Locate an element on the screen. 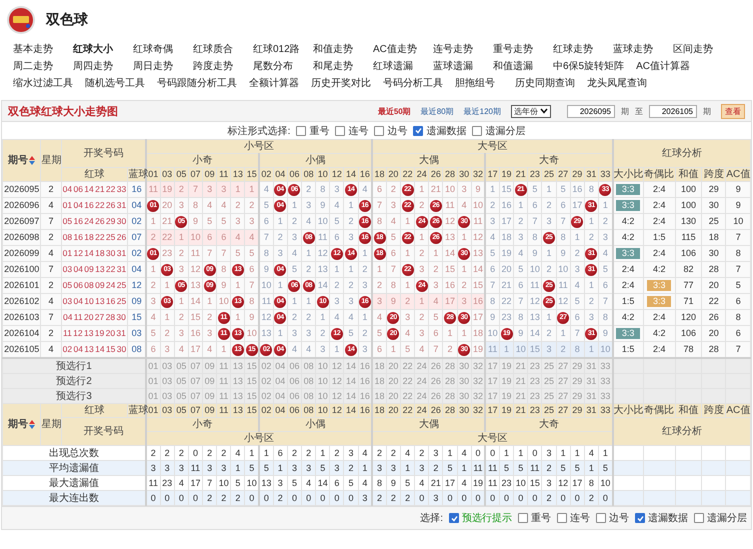  nav-link: 中6保5旋转矩阵 is located at coordinates (588, 66).